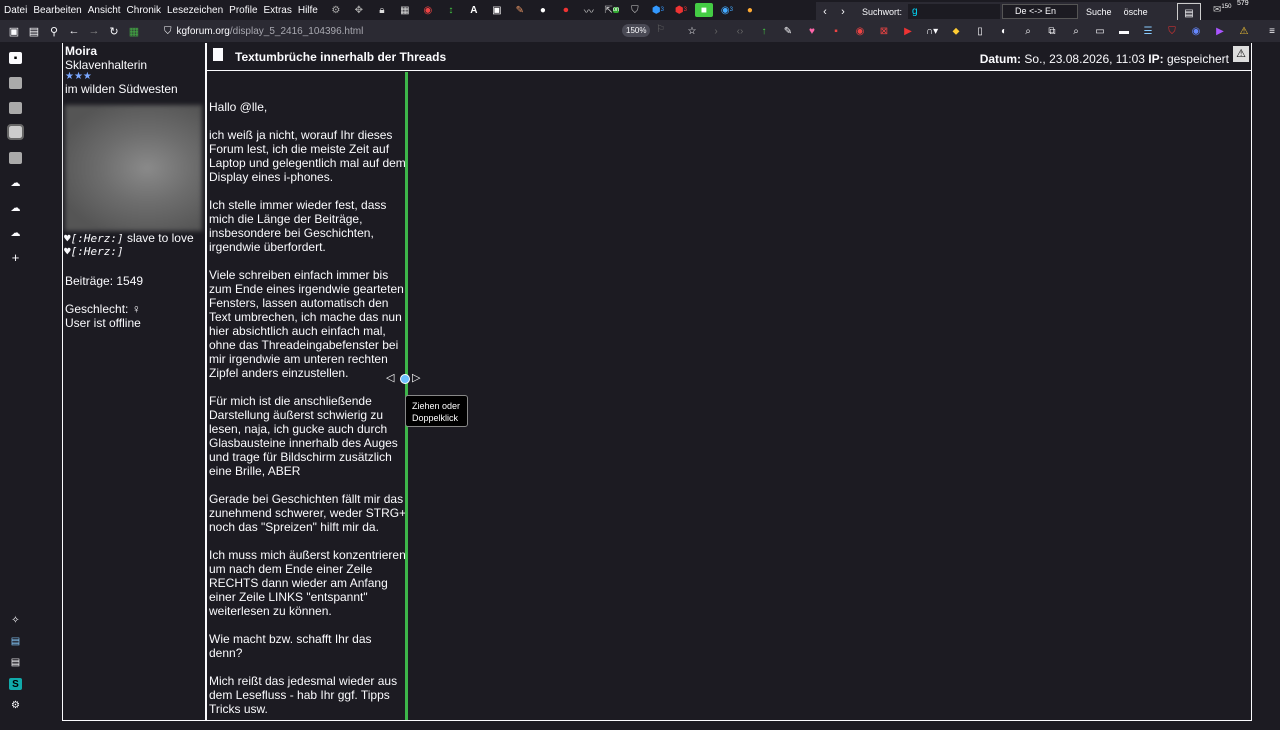 The image size is (1280, 730). Describe the element at coordinates (1272, 31) in the screenshot. I see `menu-icon: ≡` at that location.